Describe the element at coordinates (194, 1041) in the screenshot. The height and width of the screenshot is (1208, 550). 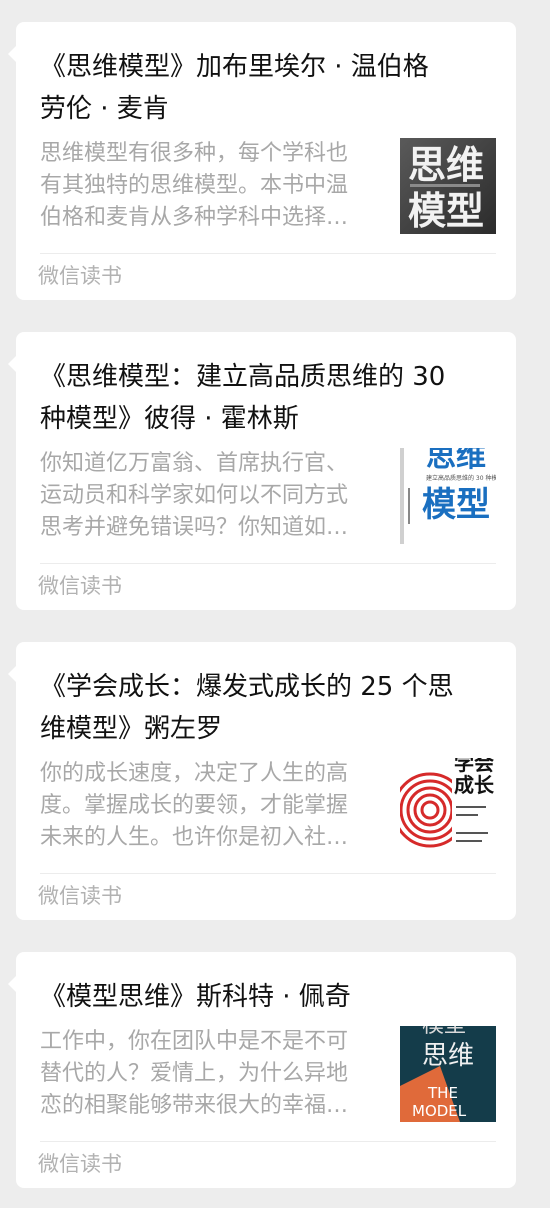
I see `description-line: 工作中，你在团队中是不是不可` at that location.